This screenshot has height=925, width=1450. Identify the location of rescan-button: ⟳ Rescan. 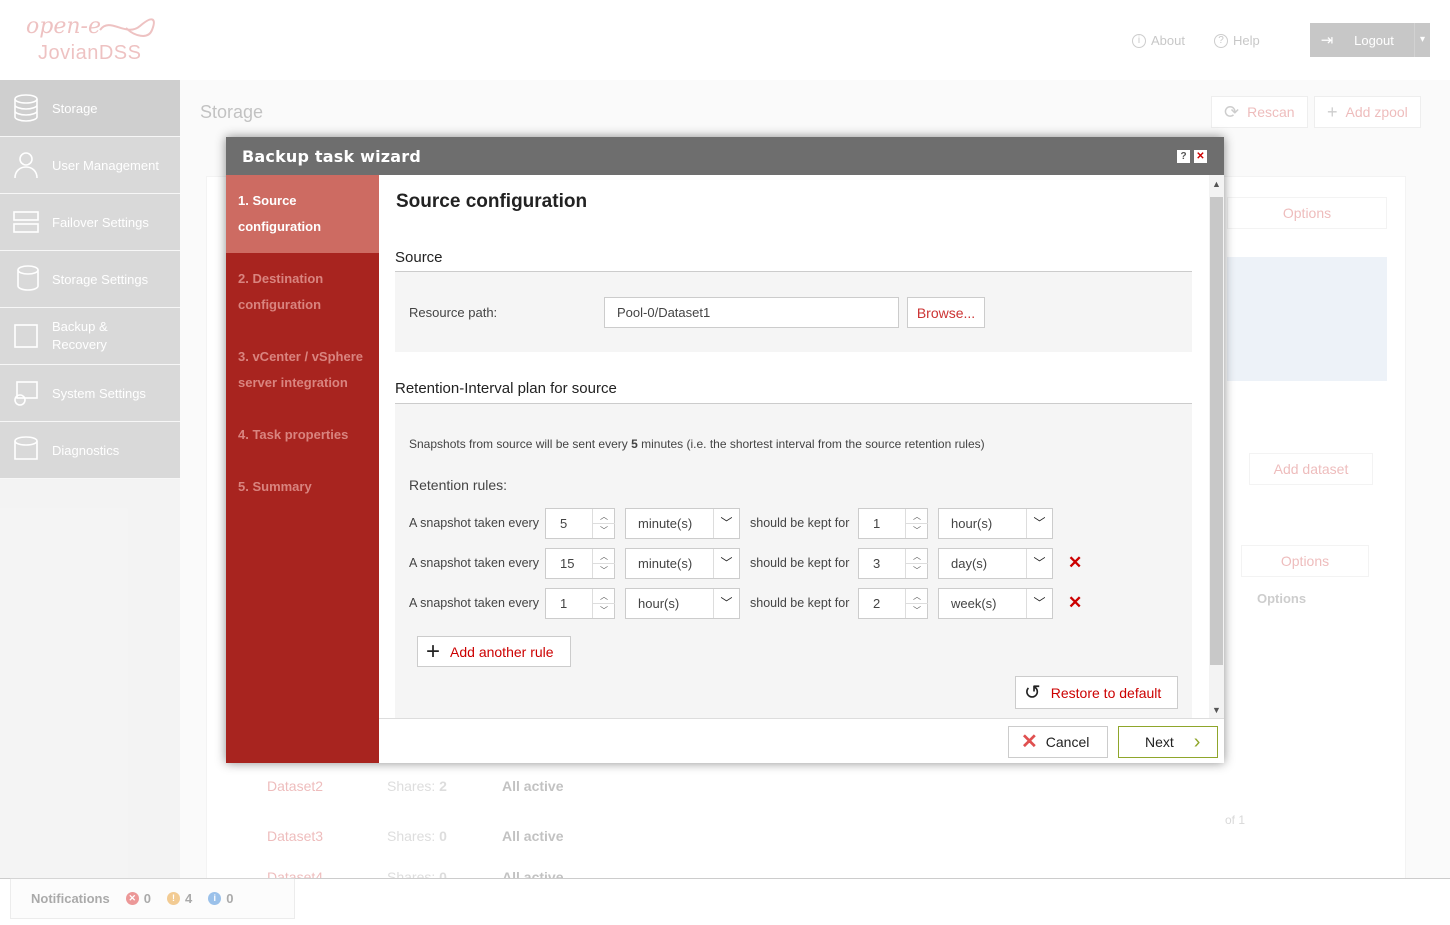
(1259, 112).